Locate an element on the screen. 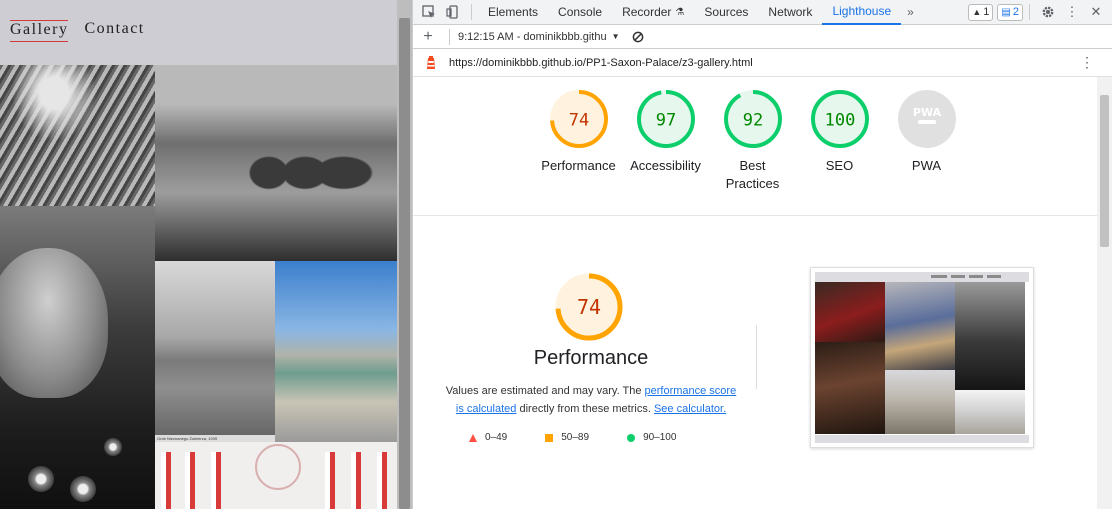  flask-icon: ⚗ is located at coordinates (680, 12).